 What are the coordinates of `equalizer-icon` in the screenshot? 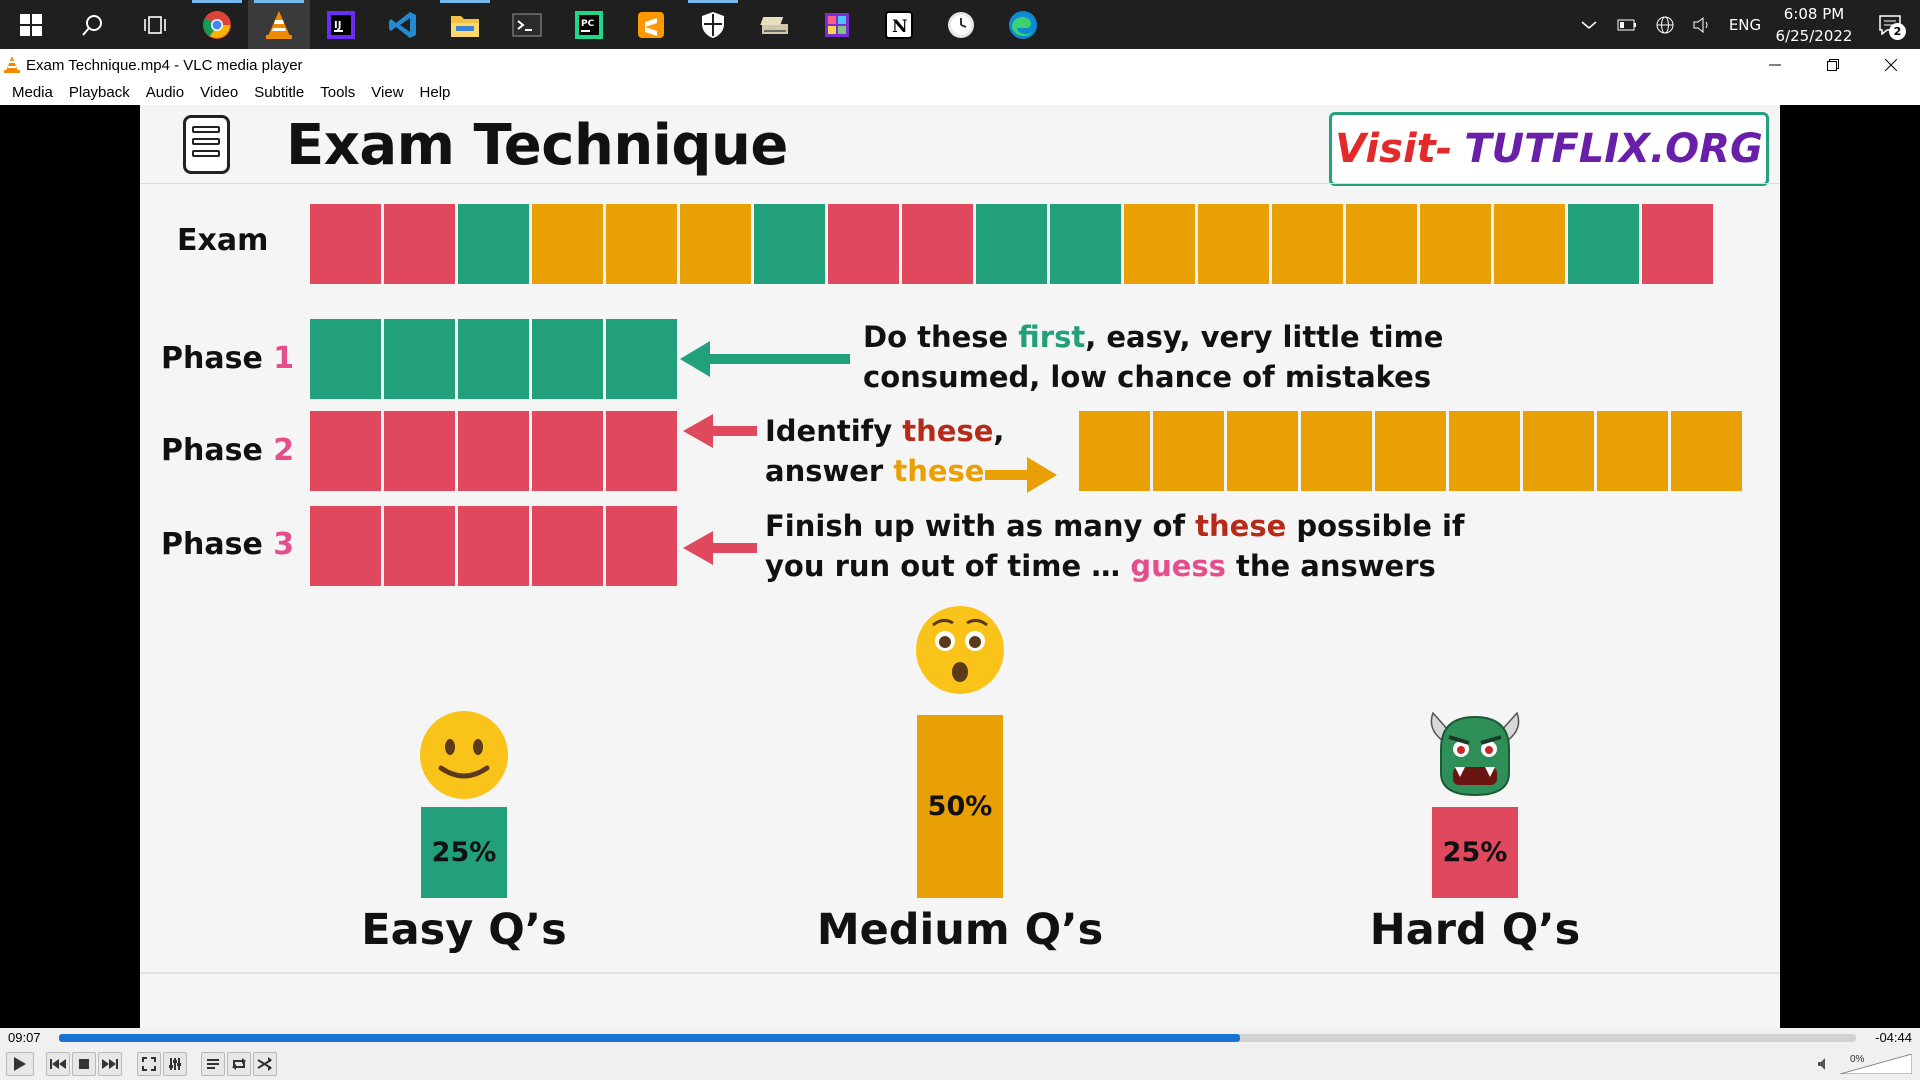 It's located at (175, 1064).